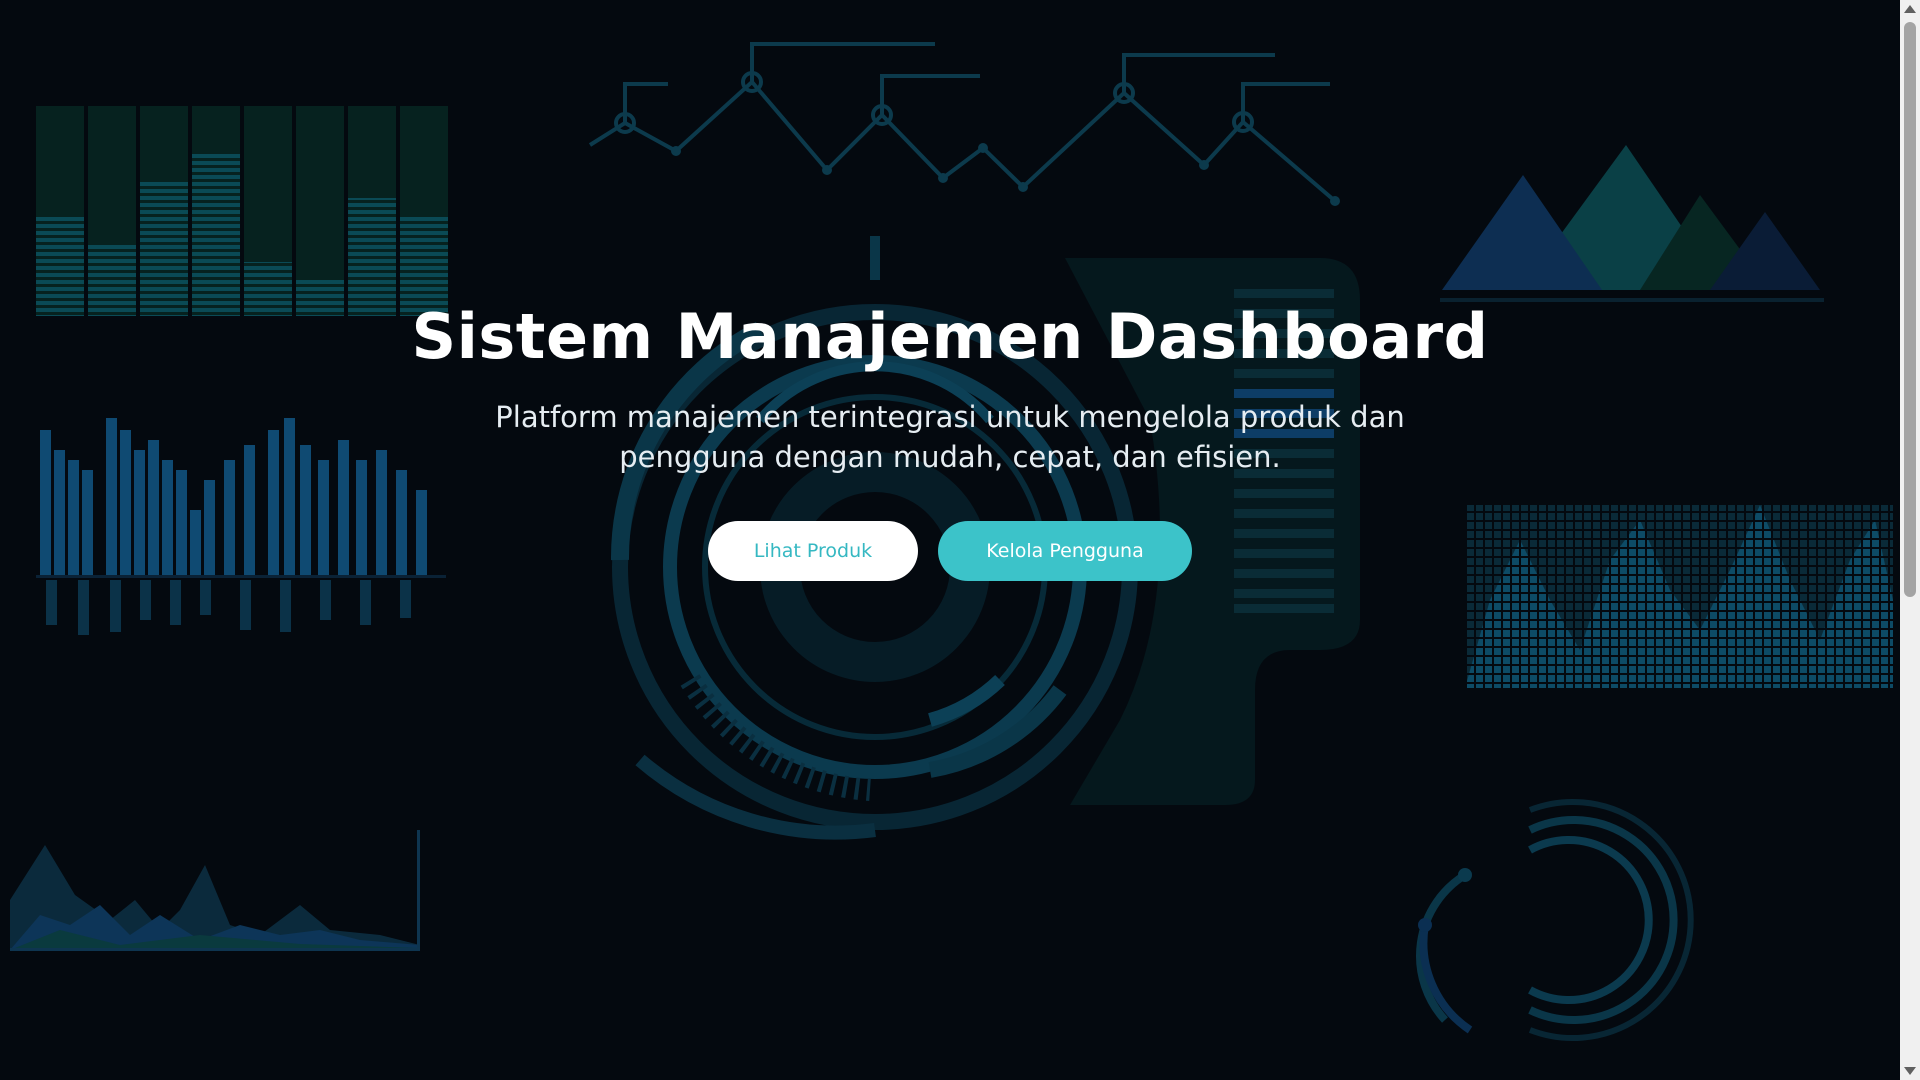 Image resolution: width=1920 pixels, height=1080 pixels. I want to click on page-title: Sistem Manajemen Dashboard, so click(950, 336).